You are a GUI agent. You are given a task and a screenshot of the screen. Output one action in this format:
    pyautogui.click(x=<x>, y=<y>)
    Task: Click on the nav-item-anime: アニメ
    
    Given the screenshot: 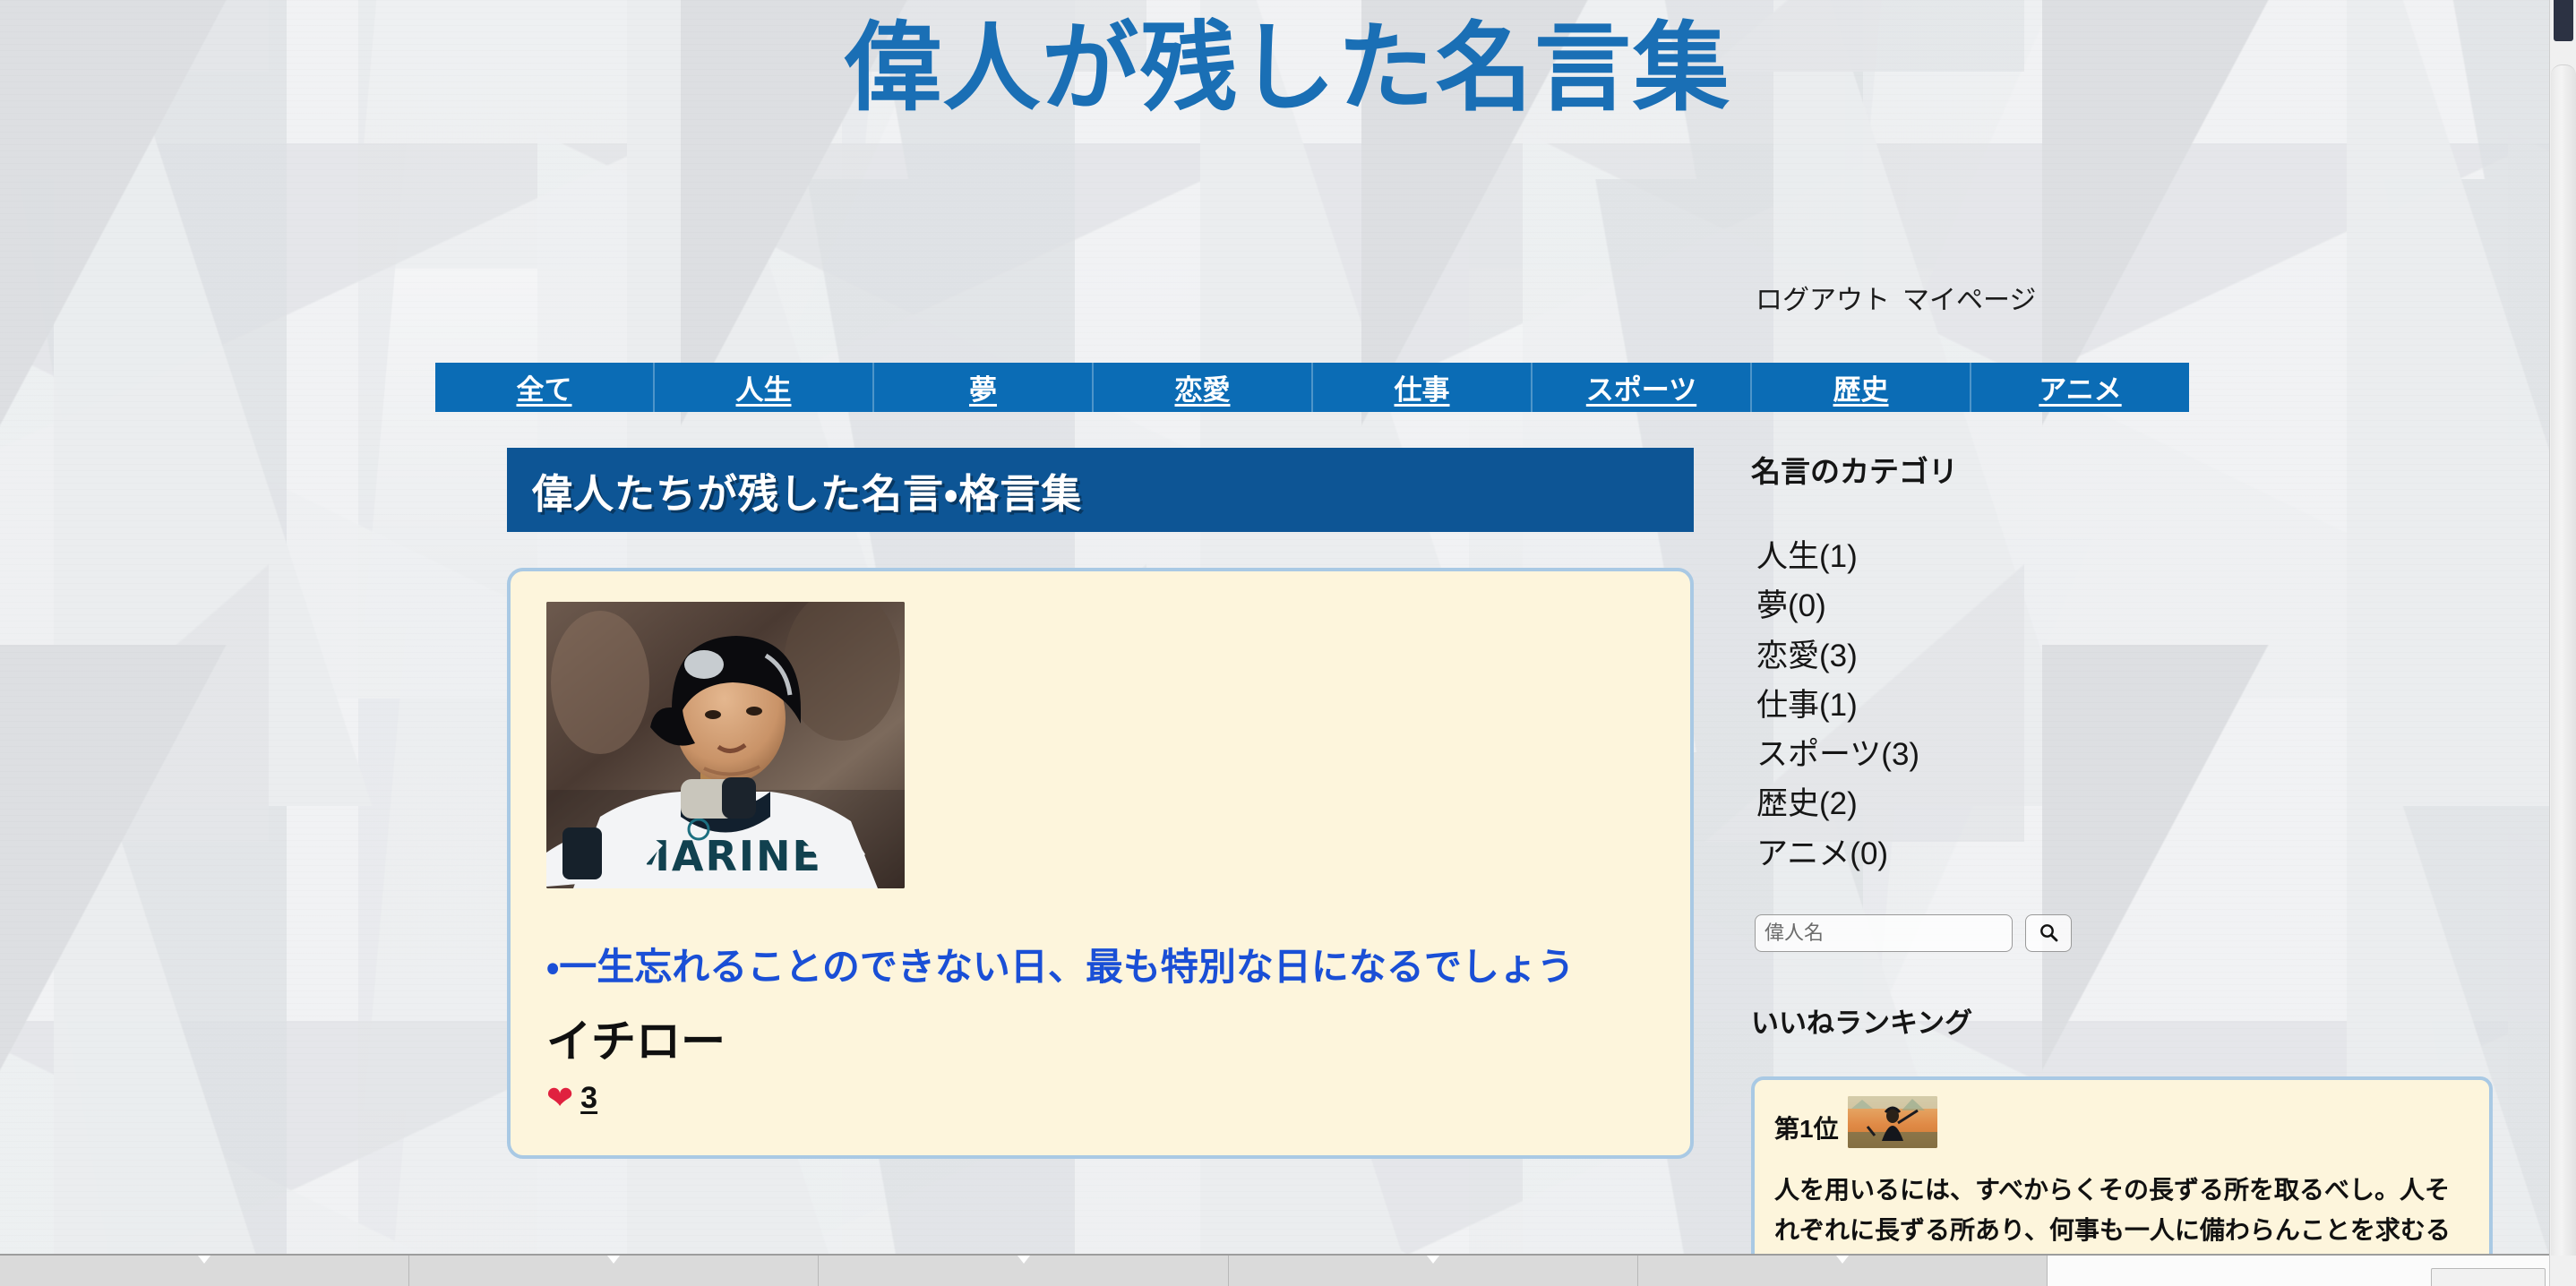 What is the action you would take?
    pyautogui.click(x=2080, y=388)
    